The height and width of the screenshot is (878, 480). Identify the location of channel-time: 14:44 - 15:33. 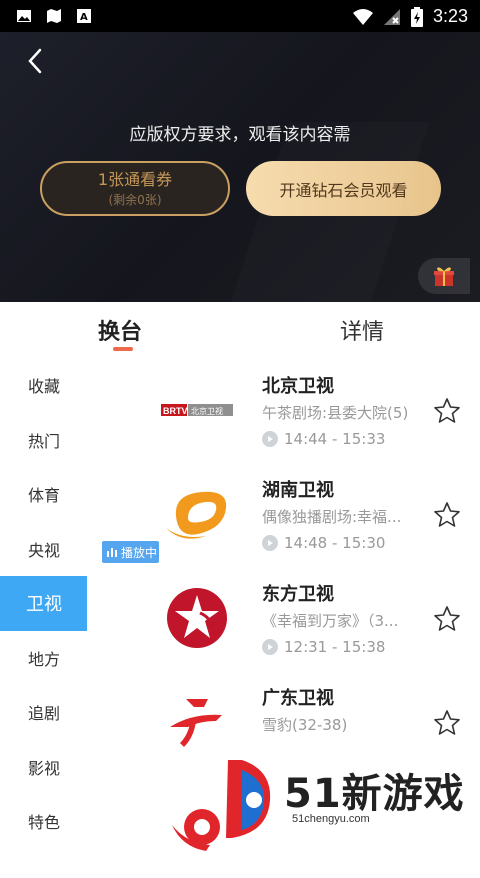
(335, 439).